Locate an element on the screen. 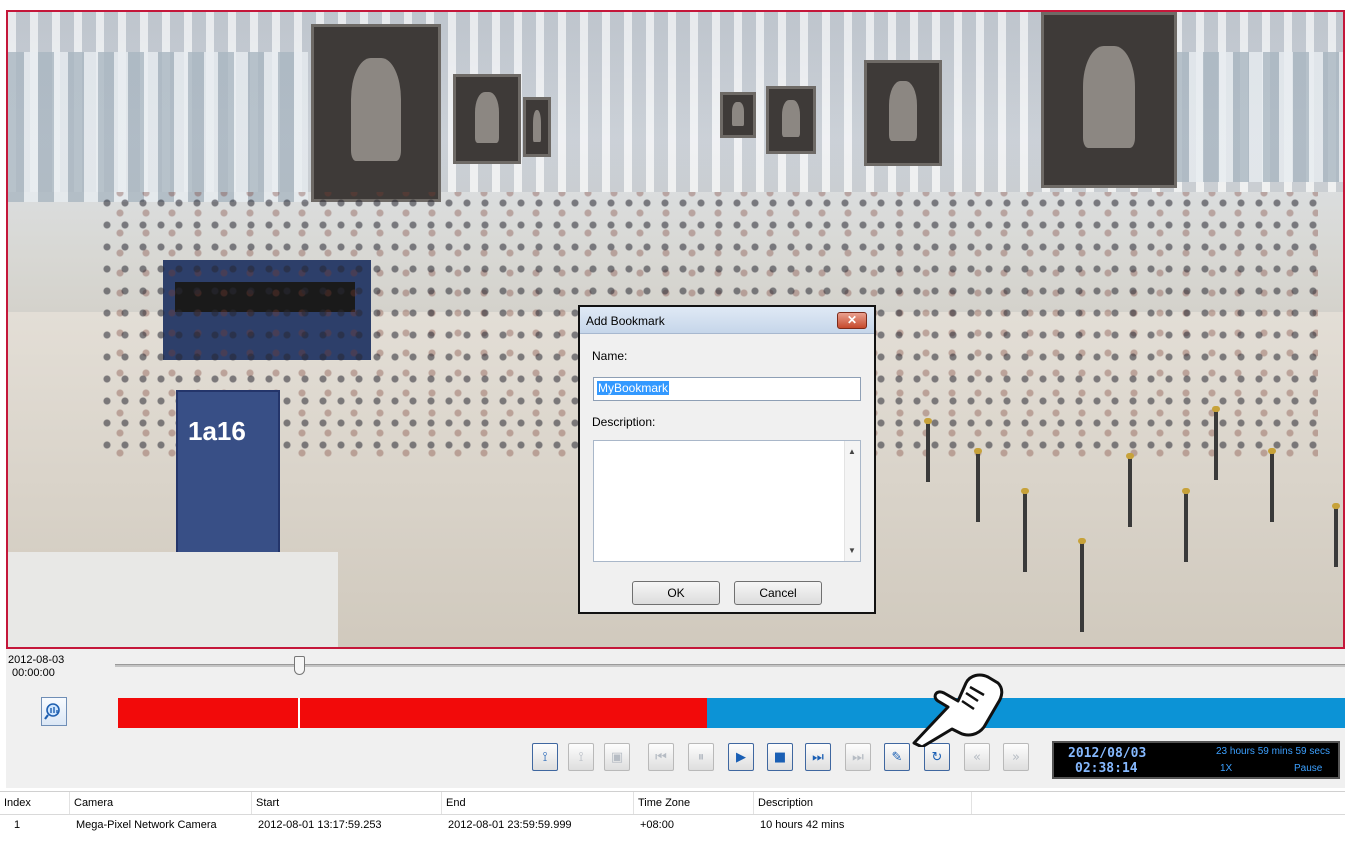  previous-segment-button: ⏮ is located at coordinates (661, 757).